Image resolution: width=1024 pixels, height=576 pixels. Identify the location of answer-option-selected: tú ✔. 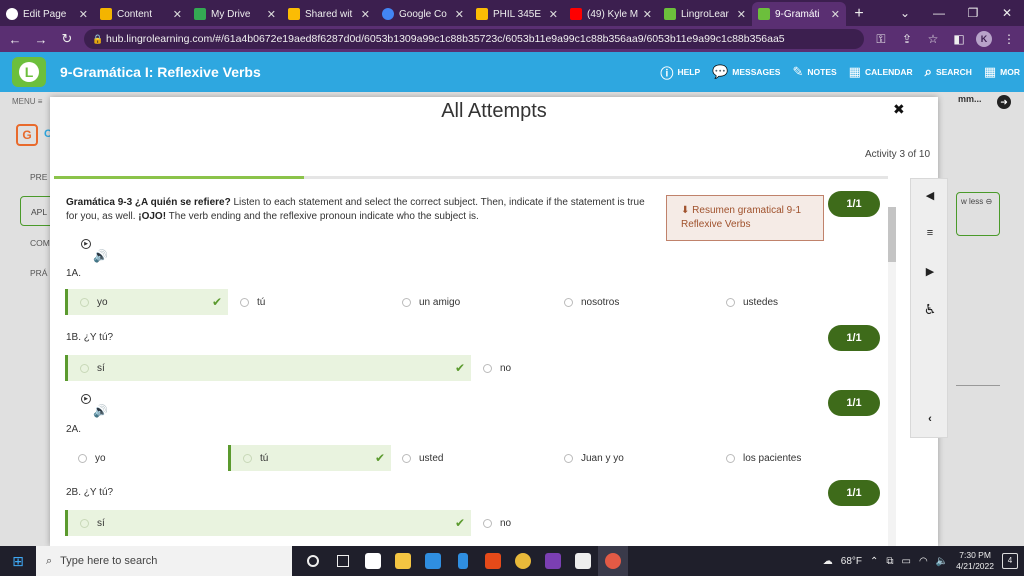
(309, 458).